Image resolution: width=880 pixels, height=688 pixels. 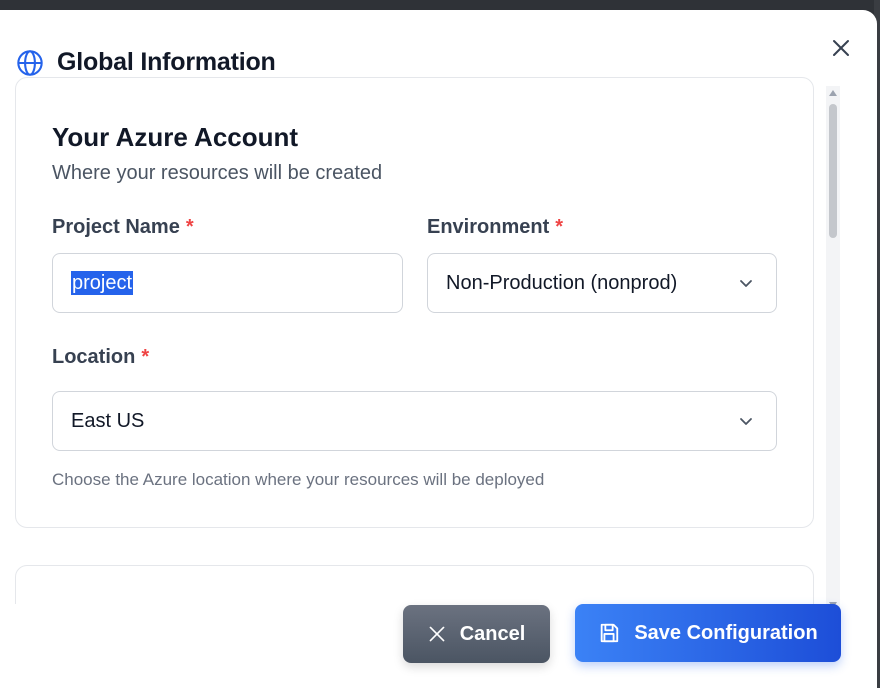 What do you see at coordinates (562, 282) in the screenshot?
I see `environment-selected-value: Non-Production (nonprod)` at bounding box center [562, 282].